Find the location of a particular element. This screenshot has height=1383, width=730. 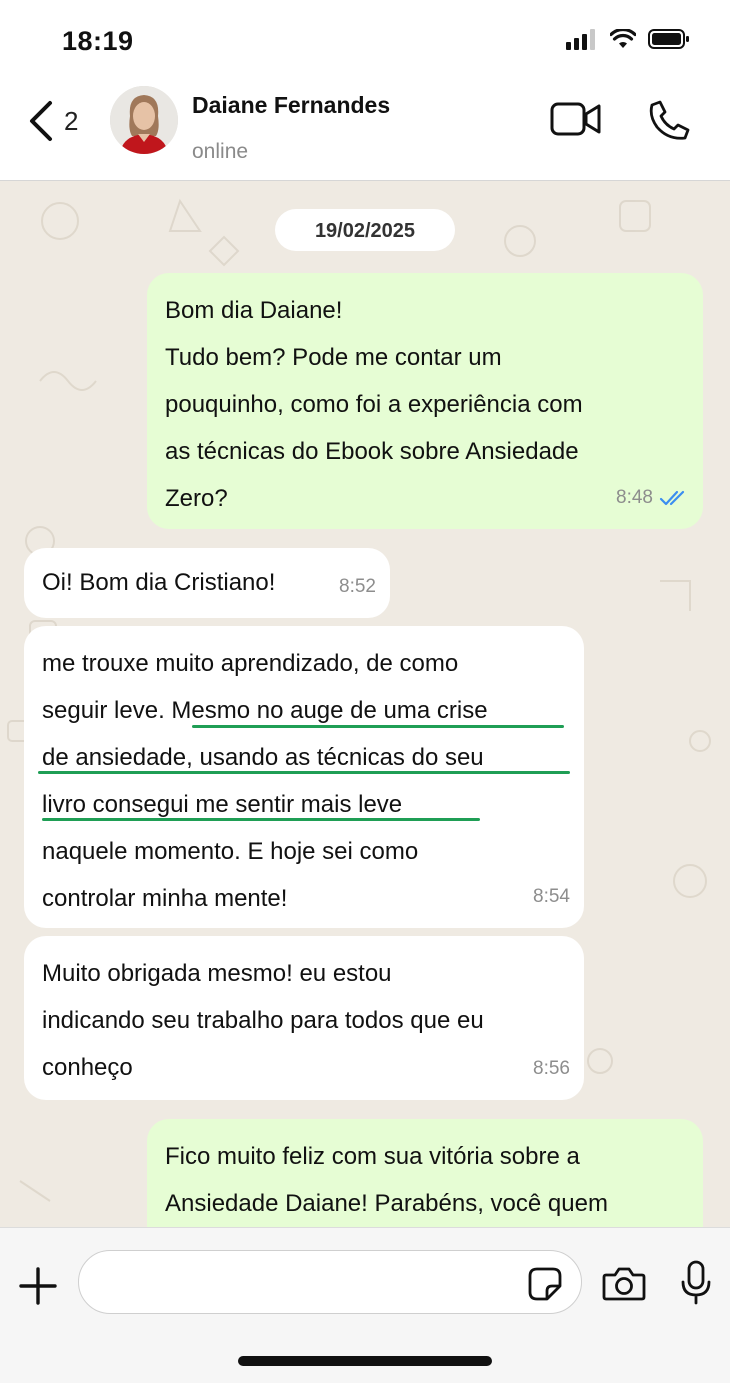

message-meta: 8:56 is located at coordinates (551, 1068).